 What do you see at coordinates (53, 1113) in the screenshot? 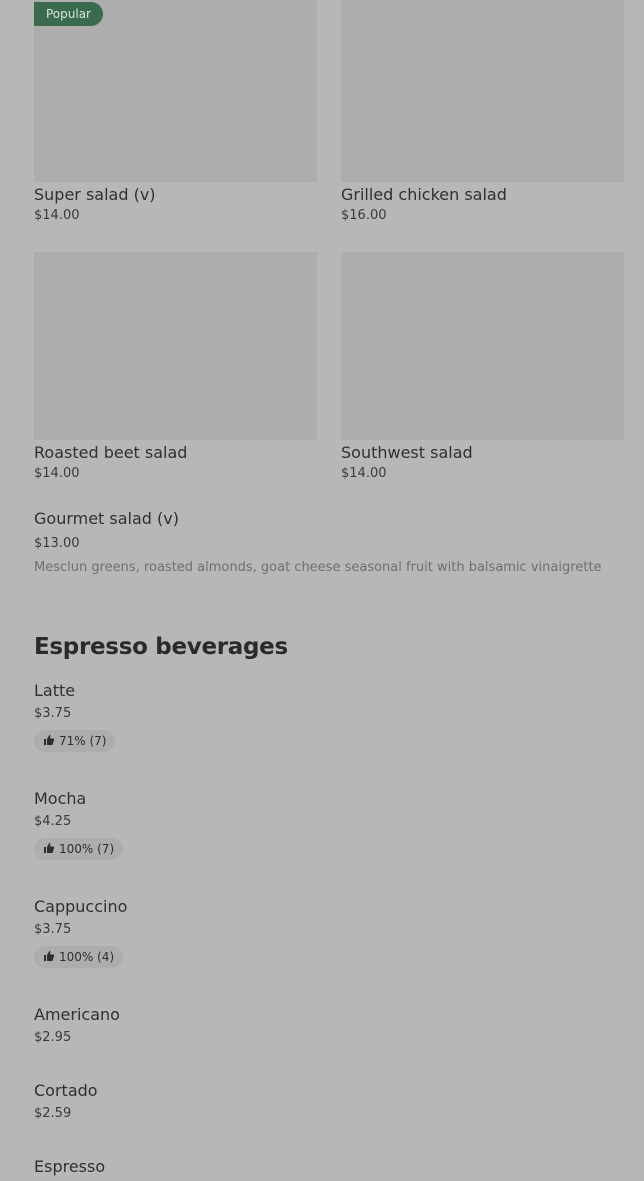
I see `item-price: $2.59` at bounding box center [53, 1113].